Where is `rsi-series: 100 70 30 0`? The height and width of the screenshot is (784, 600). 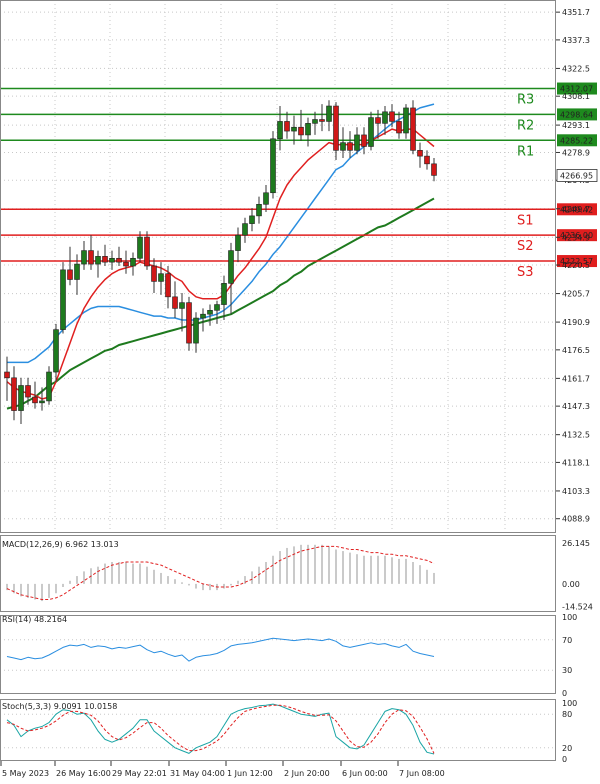
rsi-series: 100 70 30 0 is located at coordinates (288, 655).